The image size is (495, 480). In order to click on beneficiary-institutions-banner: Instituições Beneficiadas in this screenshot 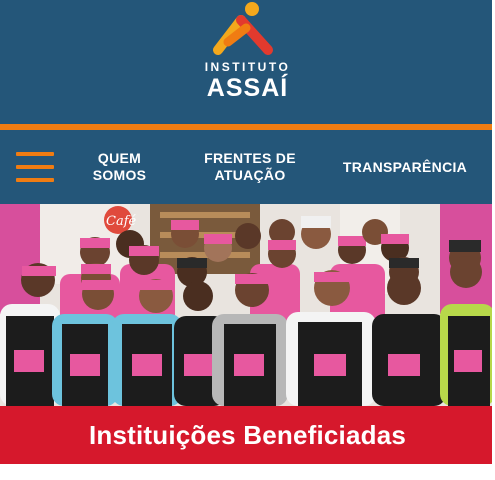, I will do `click(247, 435)`.